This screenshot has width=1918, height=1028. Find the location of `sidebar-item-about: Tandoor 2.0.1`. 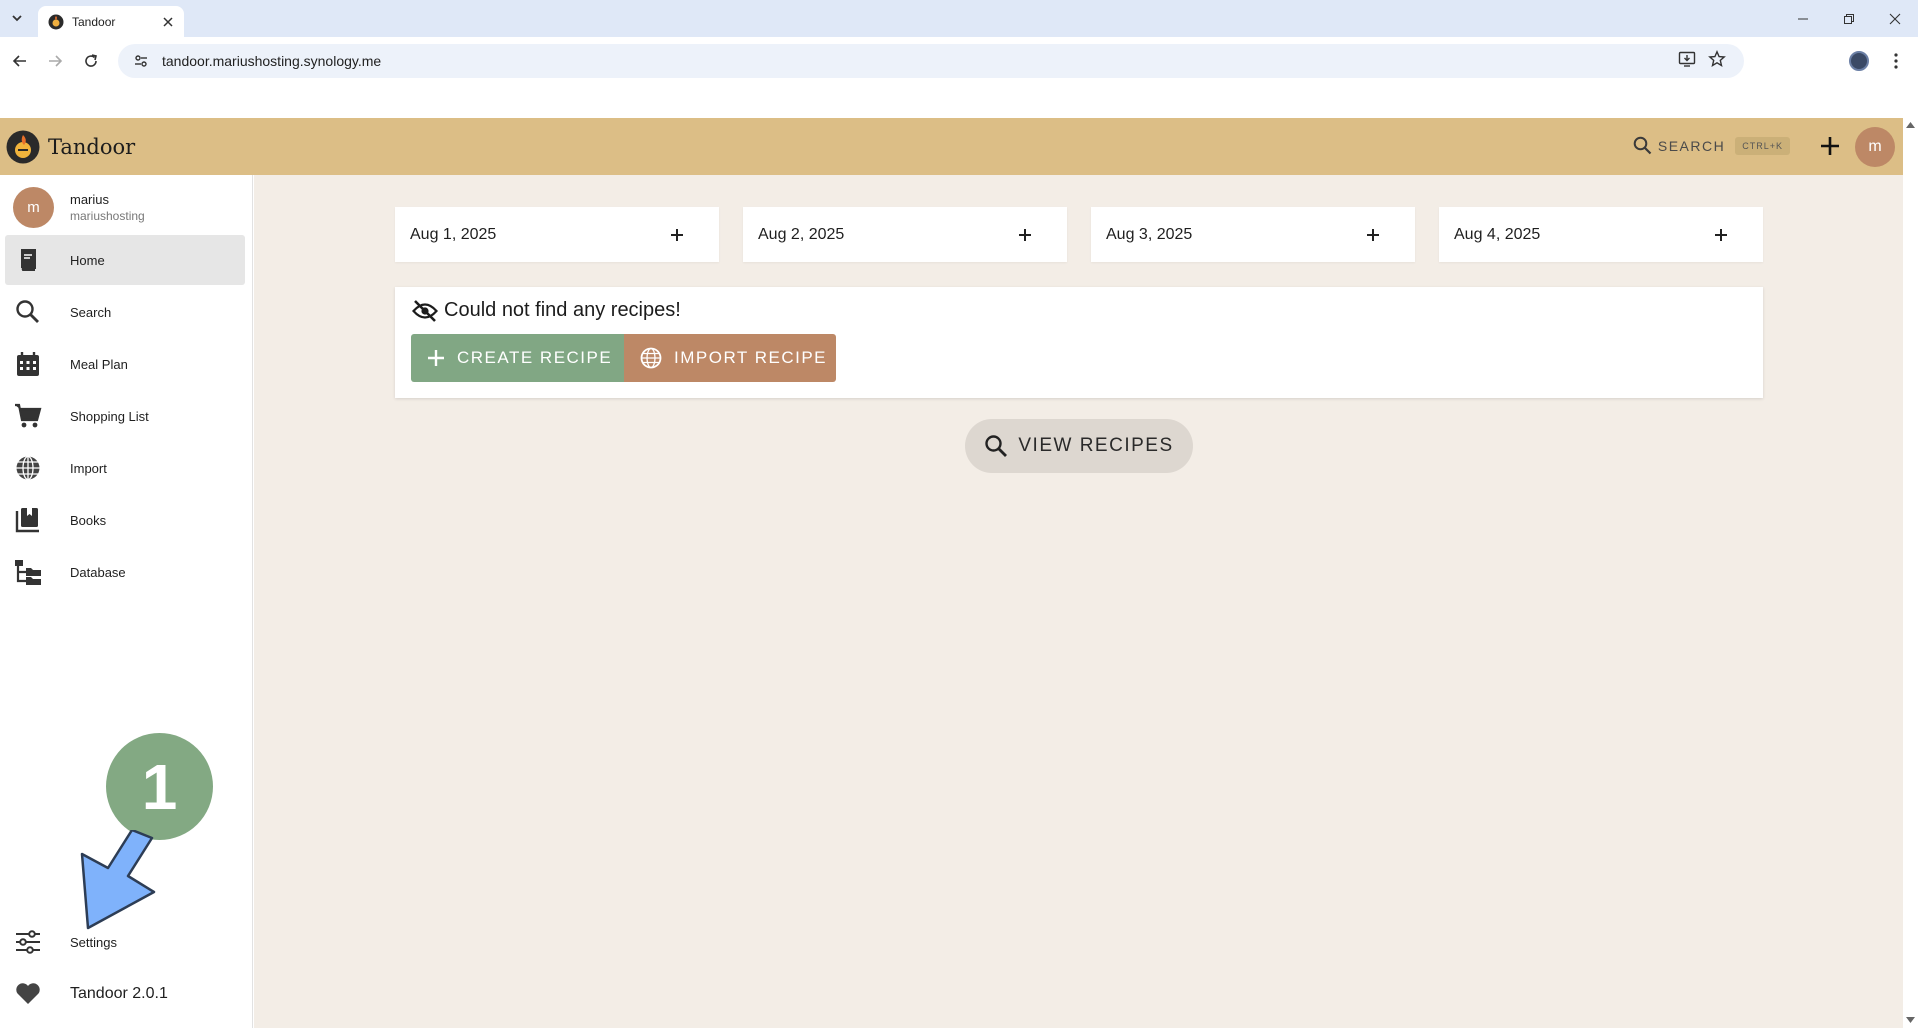

sidebar-item-about: Tandoor 2.0.1 is located at coordinates (125, 994).